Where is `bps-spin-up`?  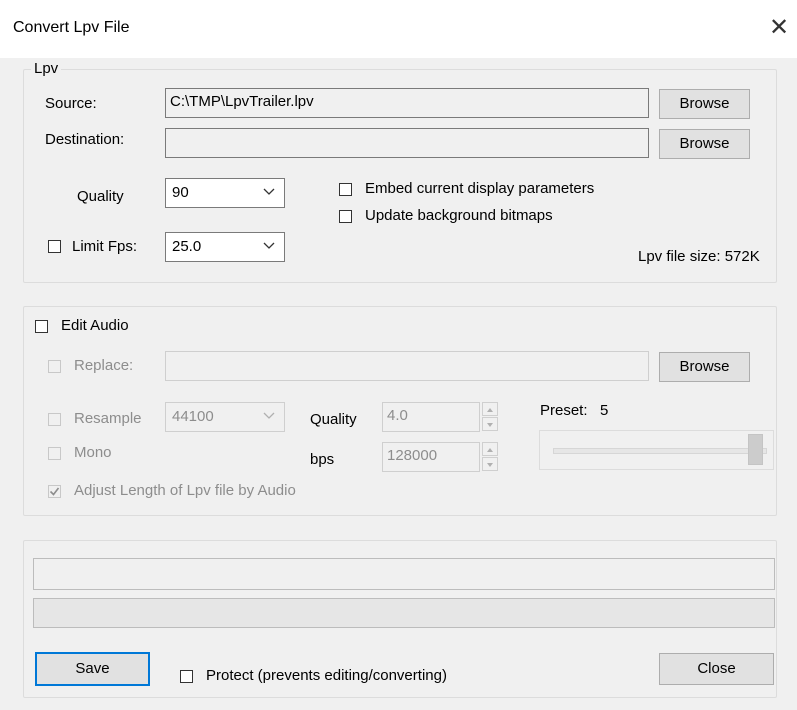 bps-spin-up is located at coordinates (490, 449).